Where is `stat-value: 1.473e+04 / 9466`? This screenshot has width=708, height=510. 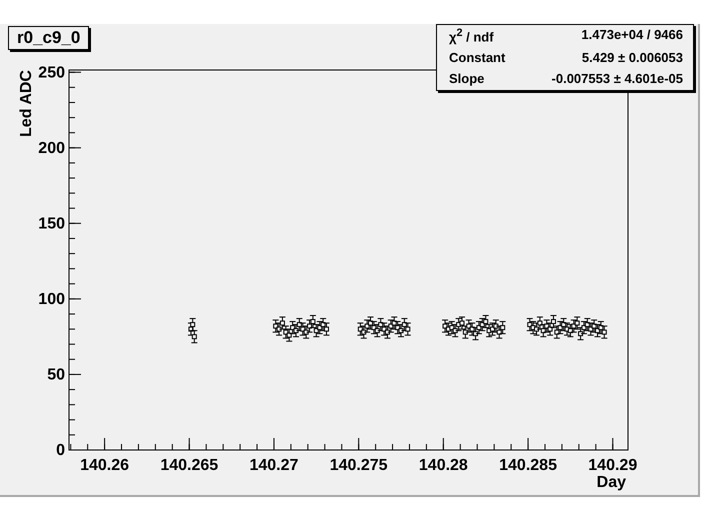 stat-value: 1.473e+04 / 9466 is located at coordinates (632, 35).